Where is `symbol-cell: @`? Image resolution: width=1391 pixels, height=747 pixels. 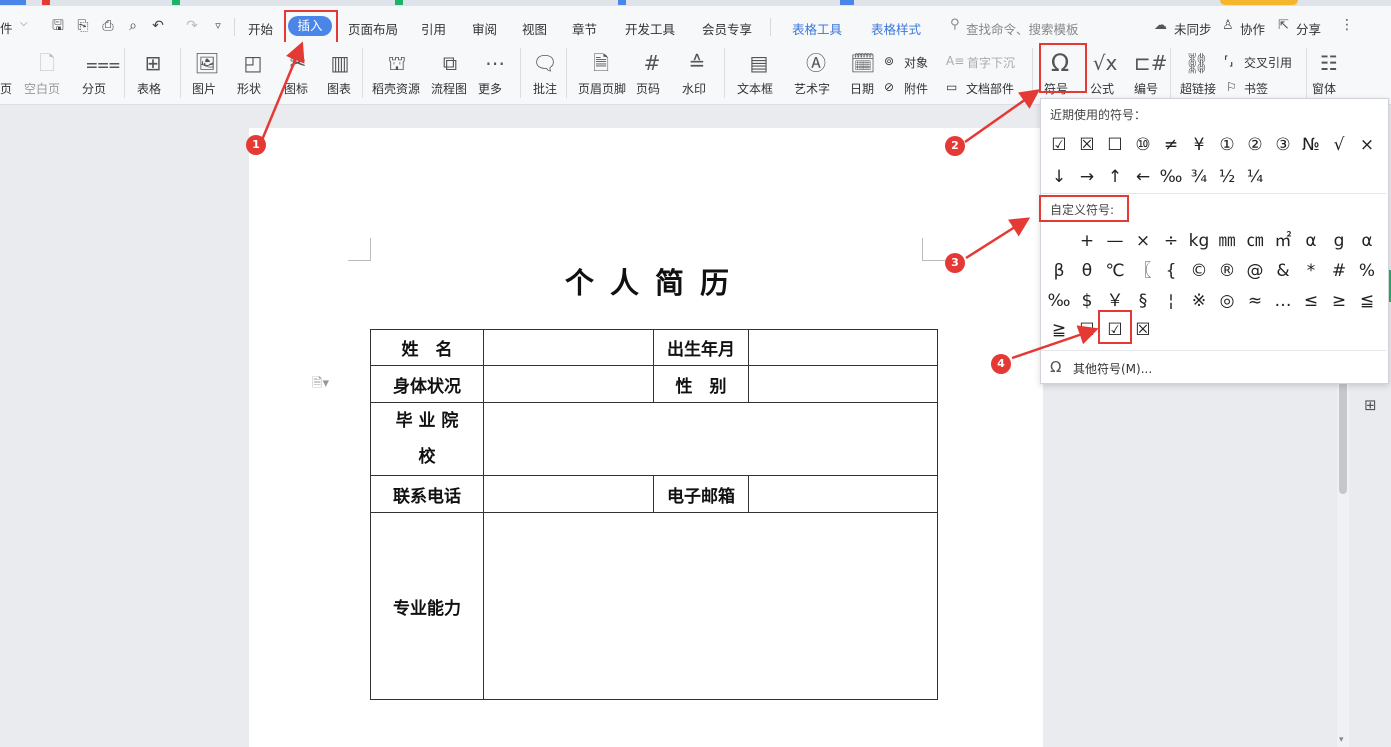
symbol-cell: @ is located at coordinates (1255, 271).